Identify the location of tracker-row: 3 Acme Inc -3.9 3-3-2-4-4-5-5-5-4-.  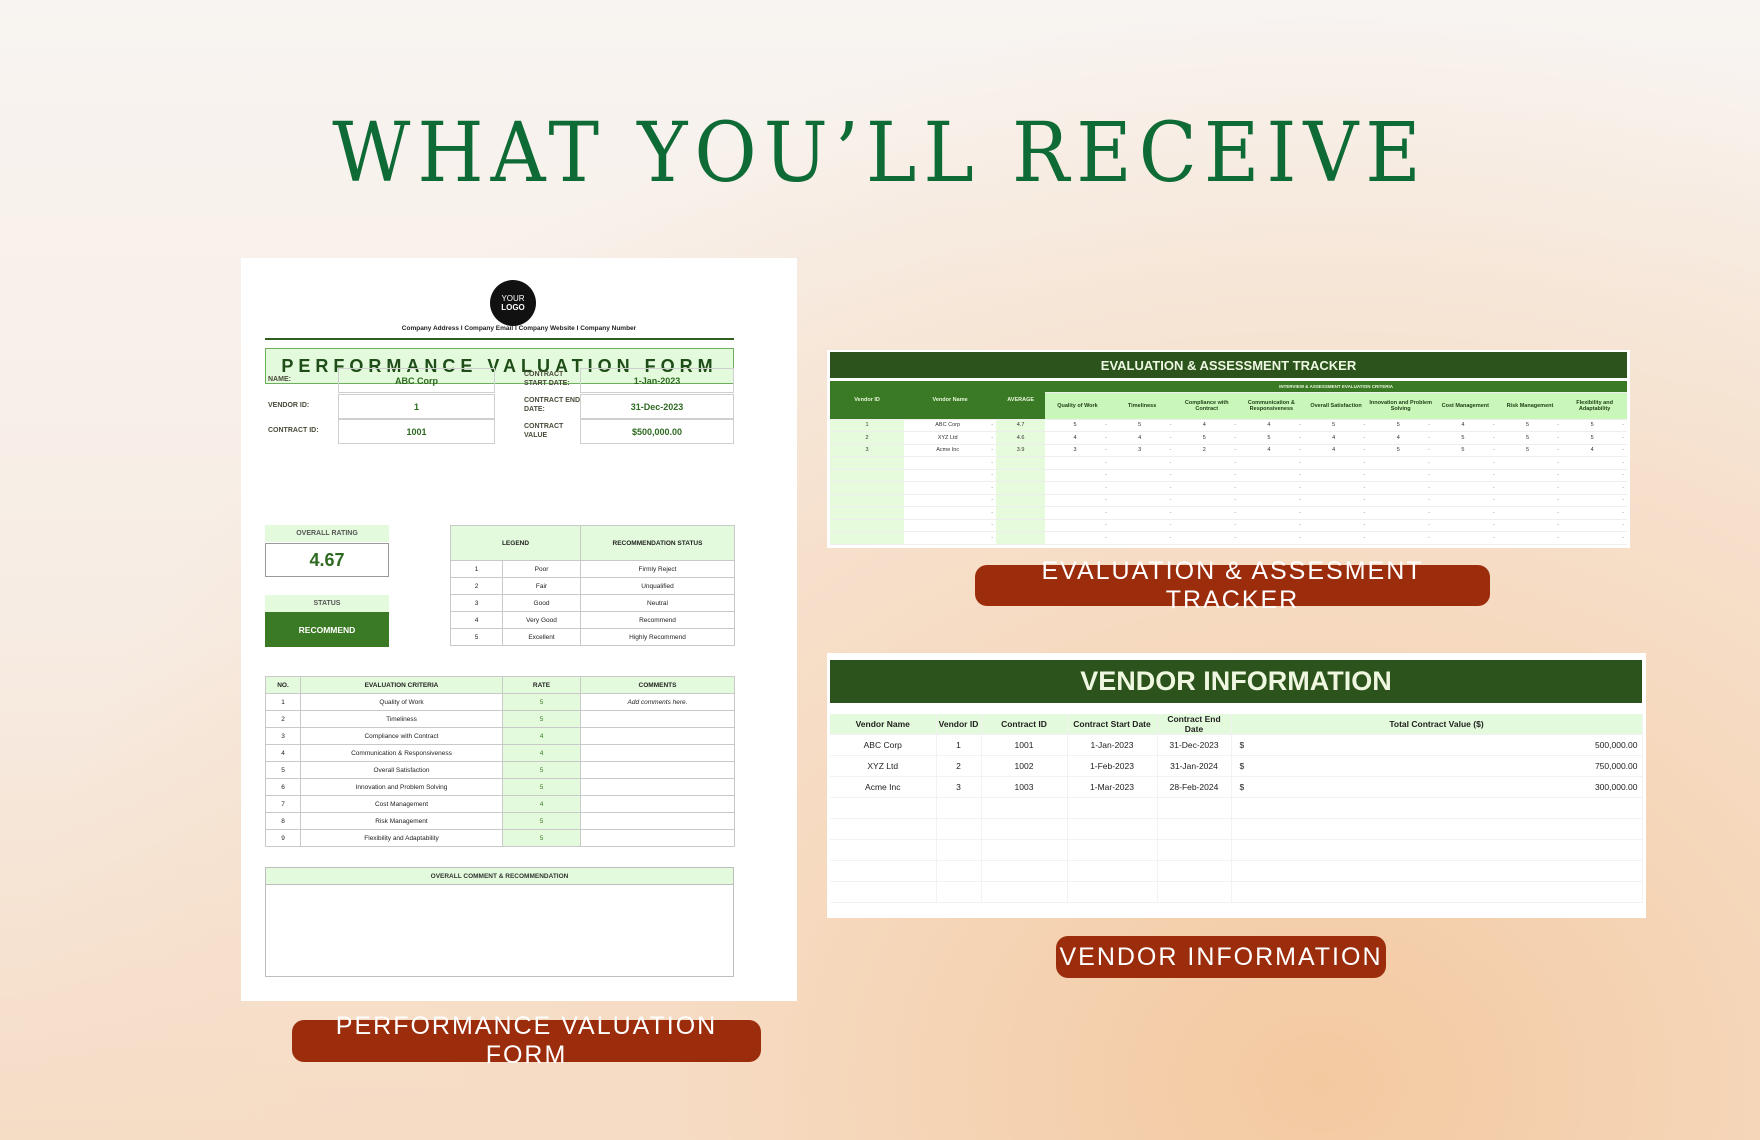
(1228, 450).